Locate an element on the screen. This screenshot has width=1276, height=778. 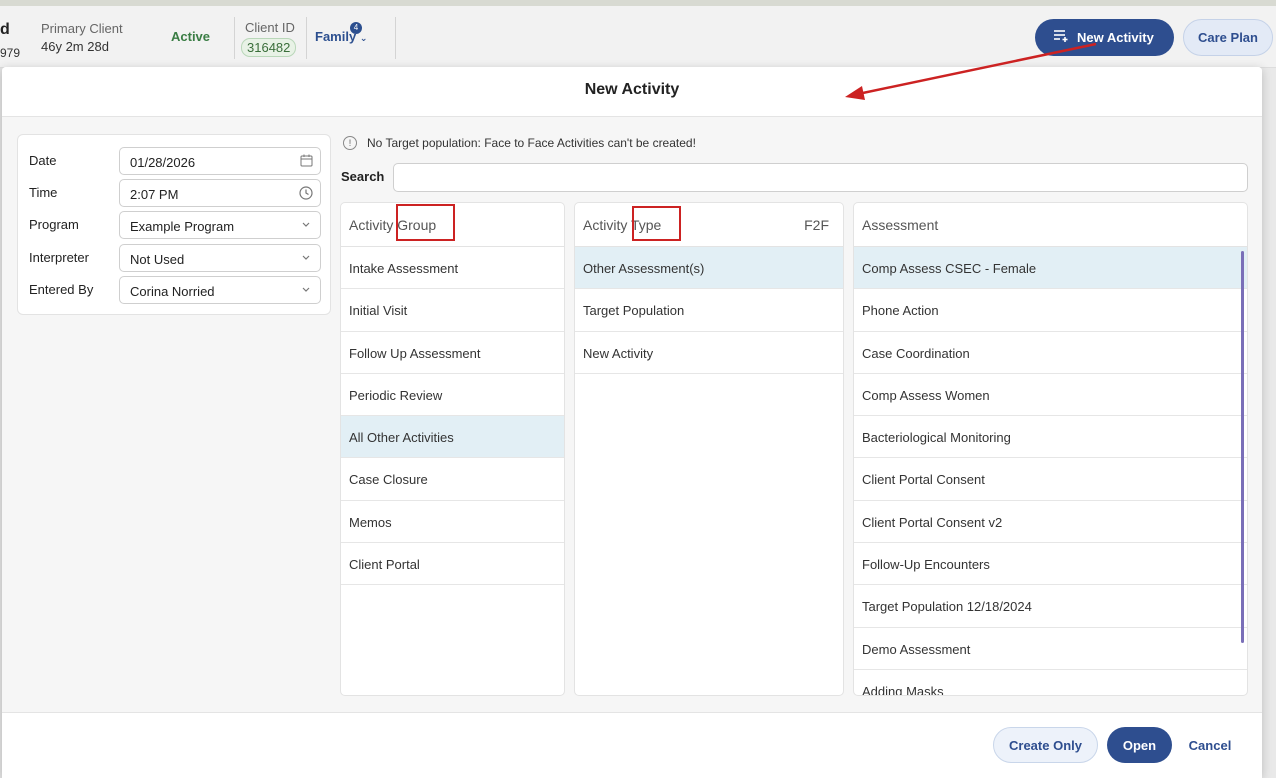
program-select: Example Program is located at coordinates (220, 225).